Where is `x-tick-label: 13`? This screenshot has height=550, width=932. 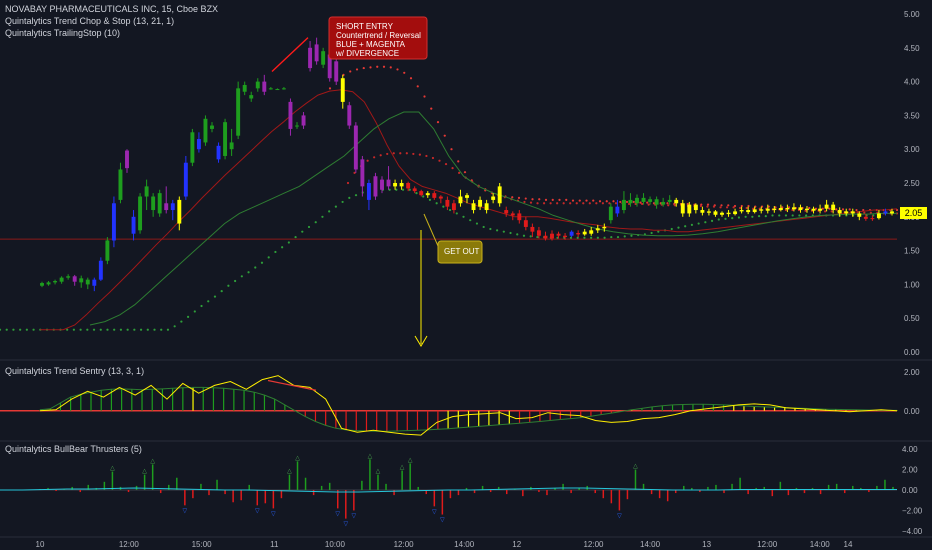
x-tick-label: 13 is located at coordinates (706, 544).